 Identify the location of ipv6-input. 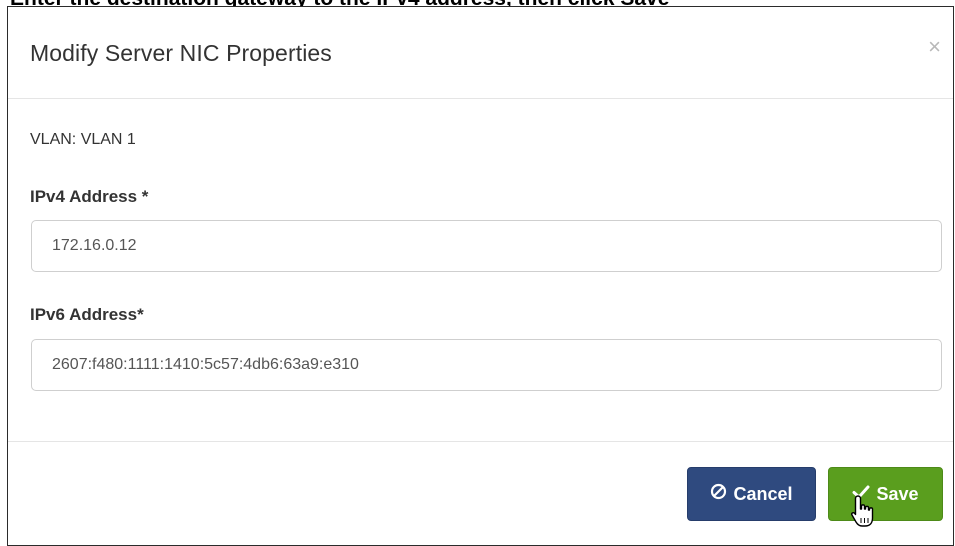
(486, 365).